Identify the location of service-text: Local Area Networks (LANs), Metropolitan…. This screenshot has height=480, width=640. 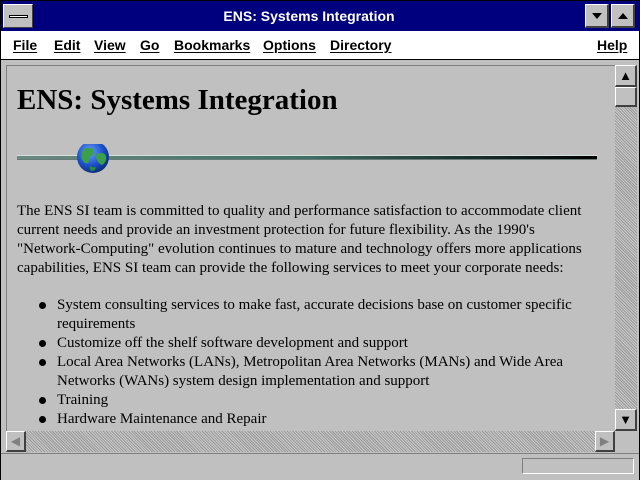
(310, 371).